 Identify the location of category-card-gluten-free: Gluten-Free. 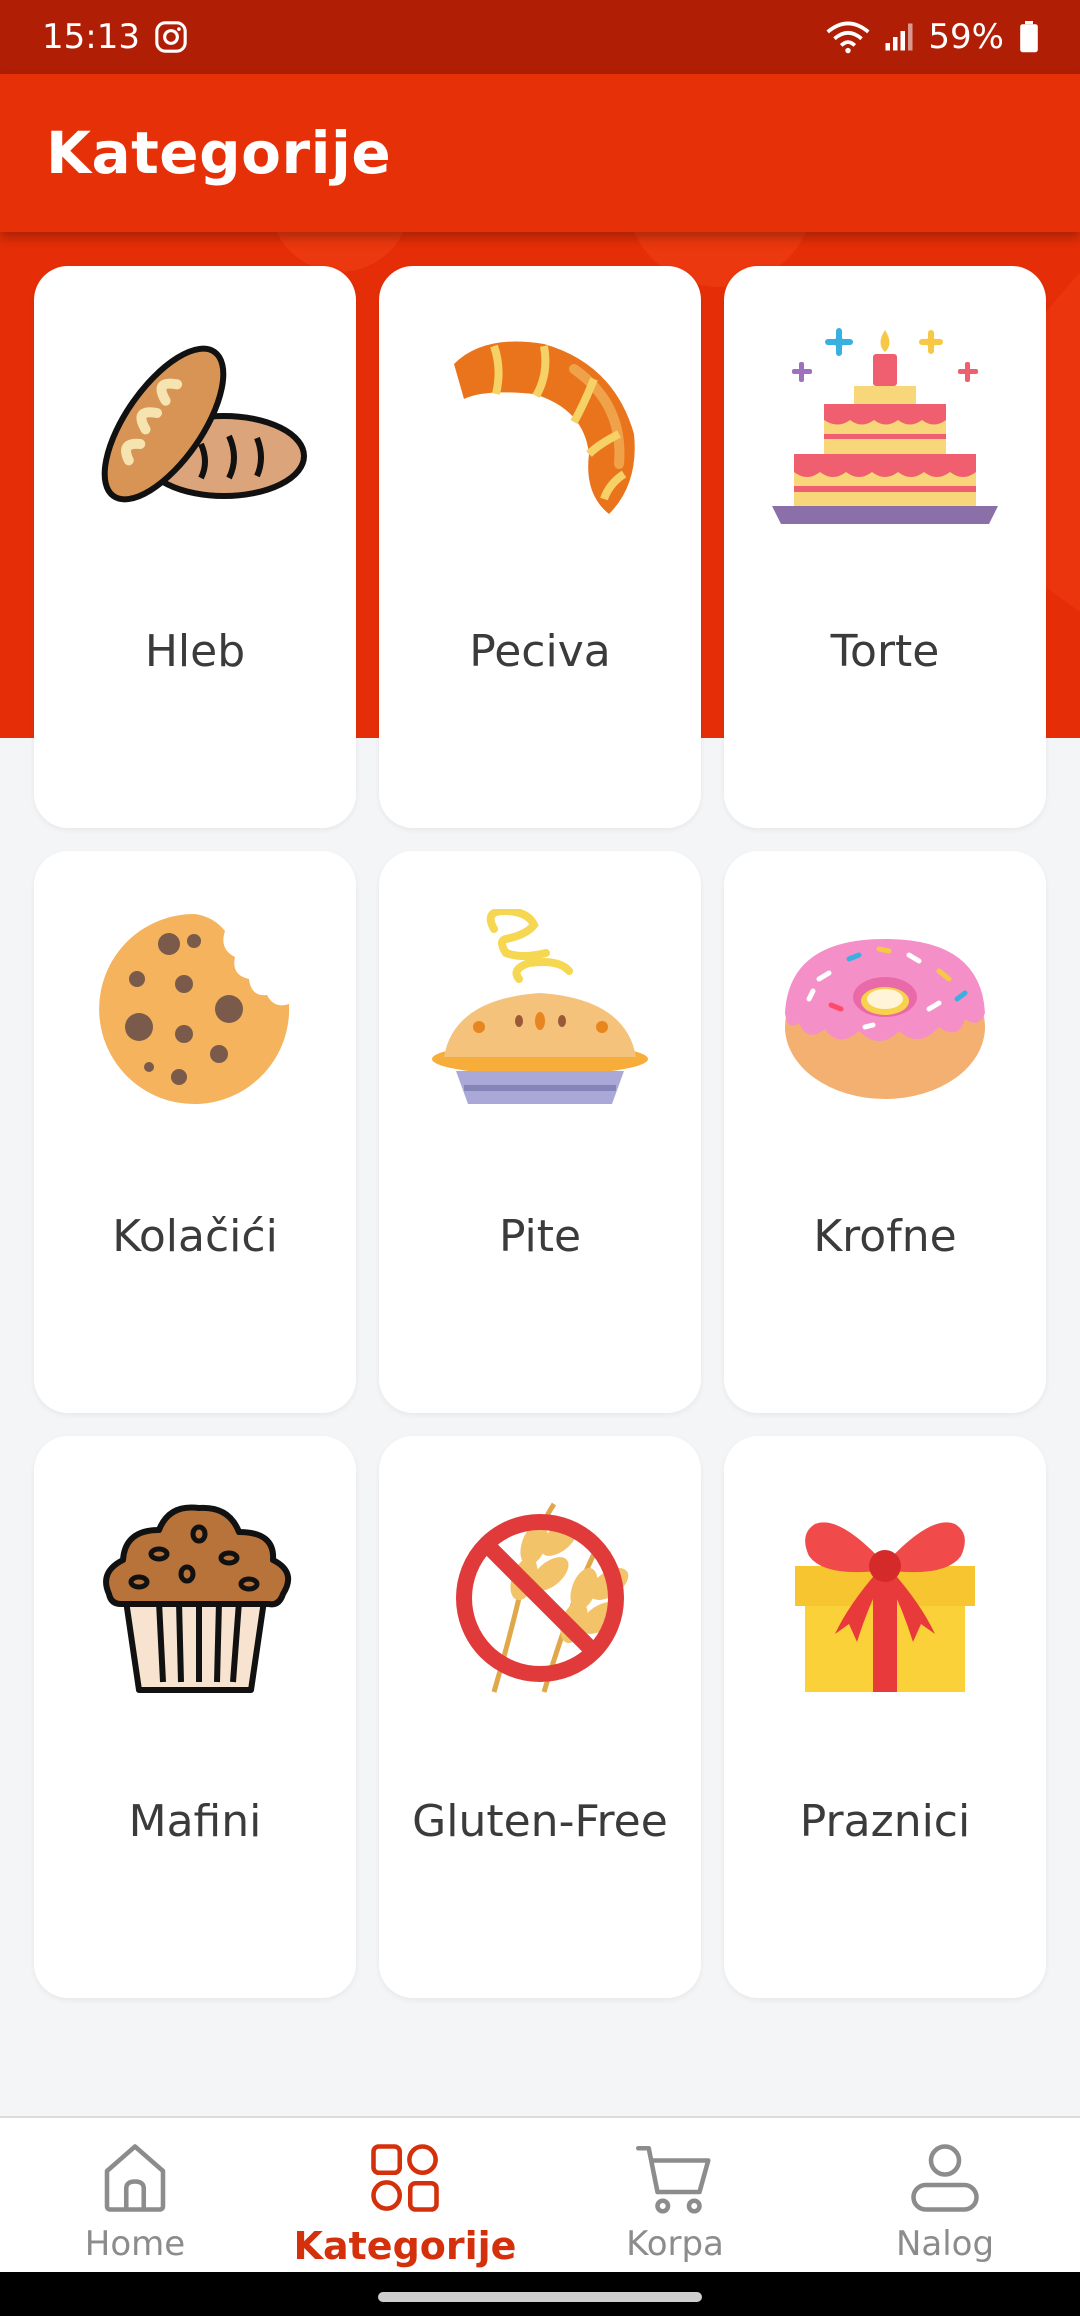
(540, 1717).